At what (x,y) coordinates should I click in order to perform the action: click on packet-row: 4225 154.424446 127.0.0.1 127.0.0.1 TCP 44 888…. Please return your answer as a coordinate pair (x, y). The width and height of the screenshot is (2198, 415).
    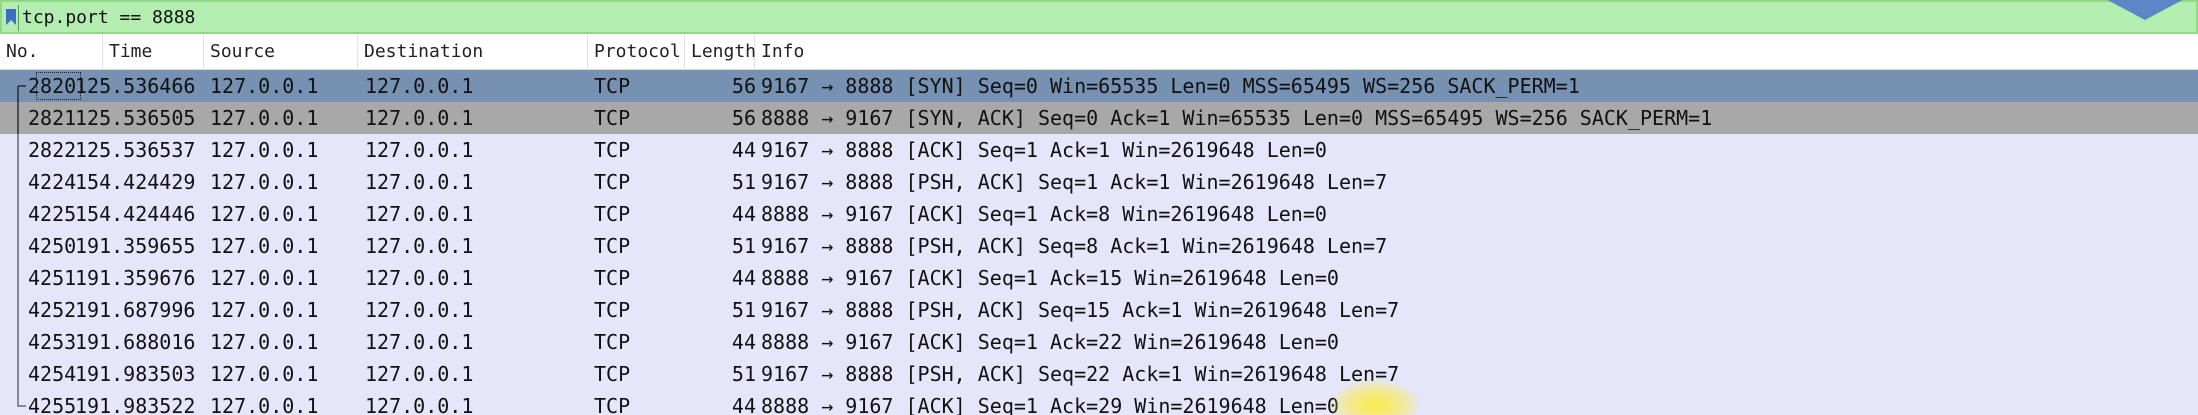
    Looking at the image, I should click on (1099, 214).